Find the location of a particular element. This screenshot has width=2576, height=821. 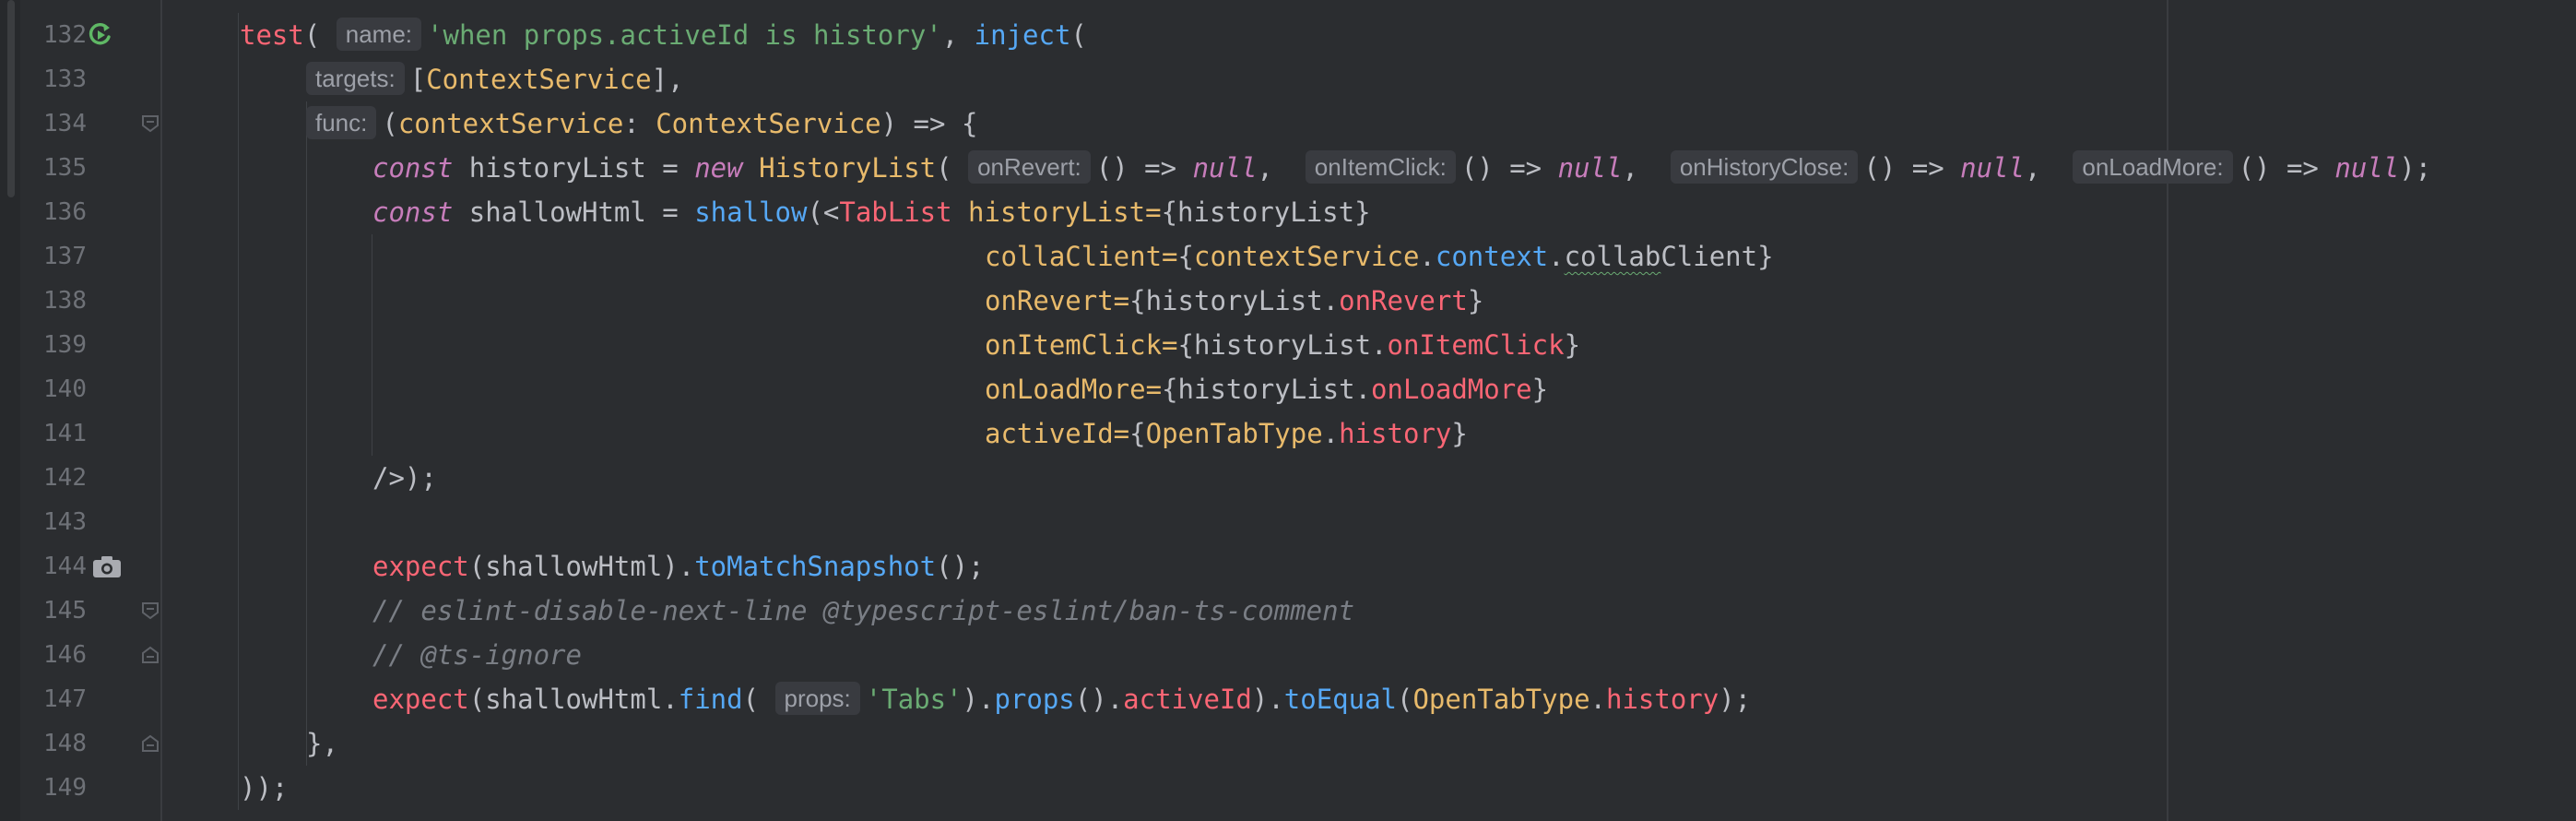

code-line: 133 targets: [ContextService], is located at coordinates (1288, 79).